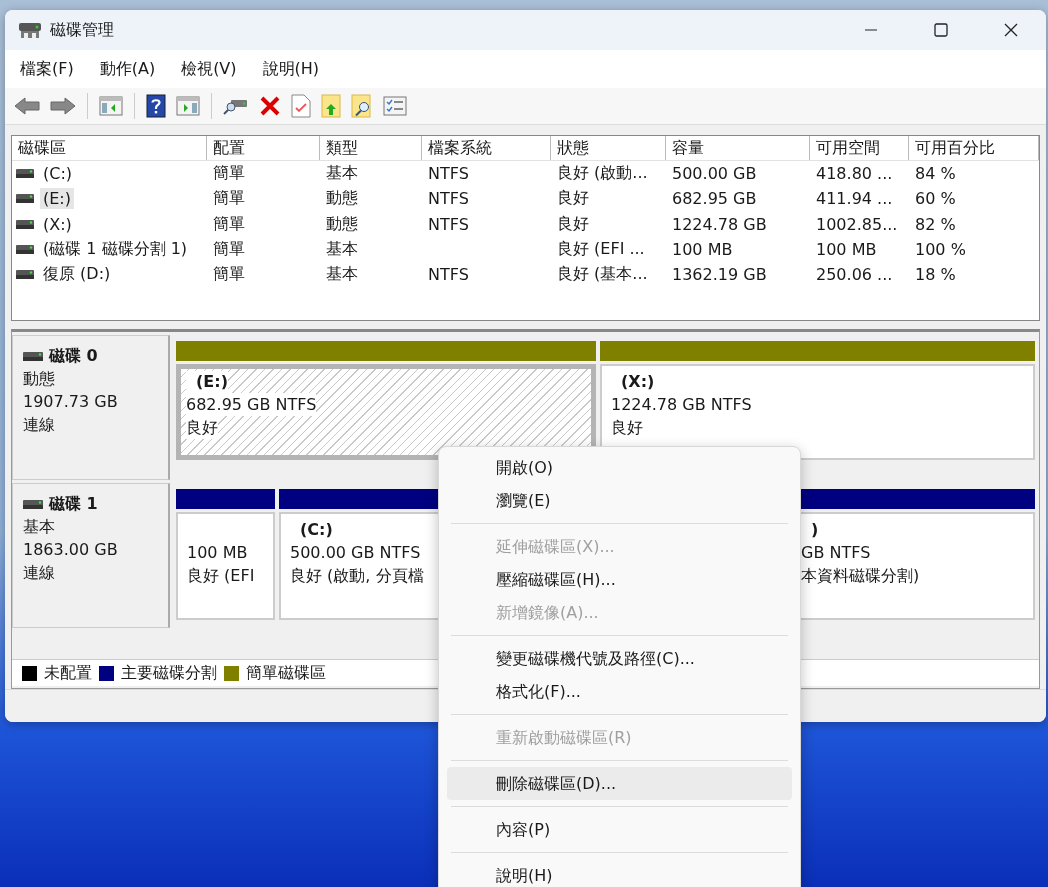  Describe the element at coordinates (209, 69) in the screenshot. I see `menu-item: 檢視(V)` at that location.